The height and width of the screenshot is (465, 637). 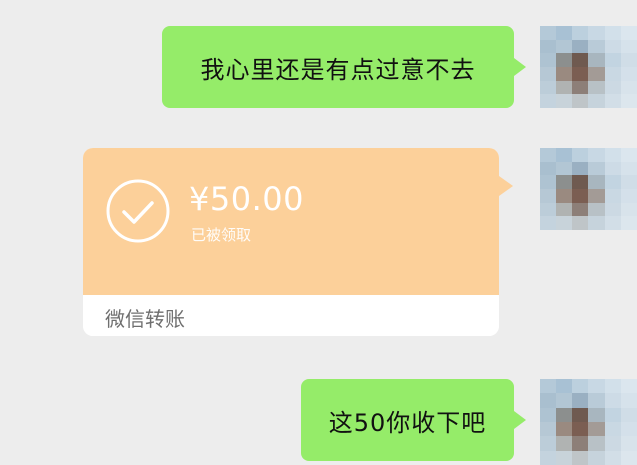 What do you see at coordinates (338, 69) in the screenshot?
I see `message-text: 我心里还是有点过意不去` at bounding box center [338, 69].